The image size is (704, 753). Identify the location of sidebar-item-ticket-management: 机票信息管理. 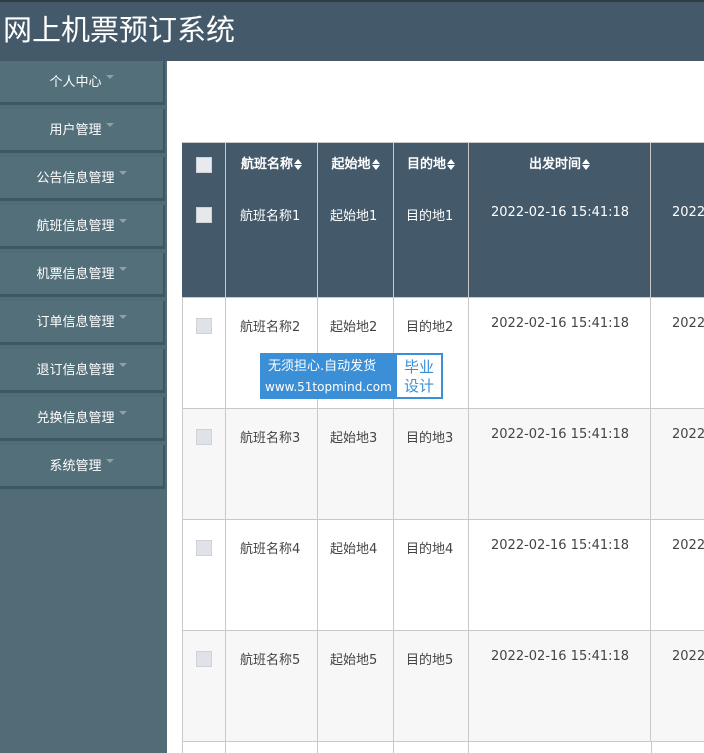
(82, 275).